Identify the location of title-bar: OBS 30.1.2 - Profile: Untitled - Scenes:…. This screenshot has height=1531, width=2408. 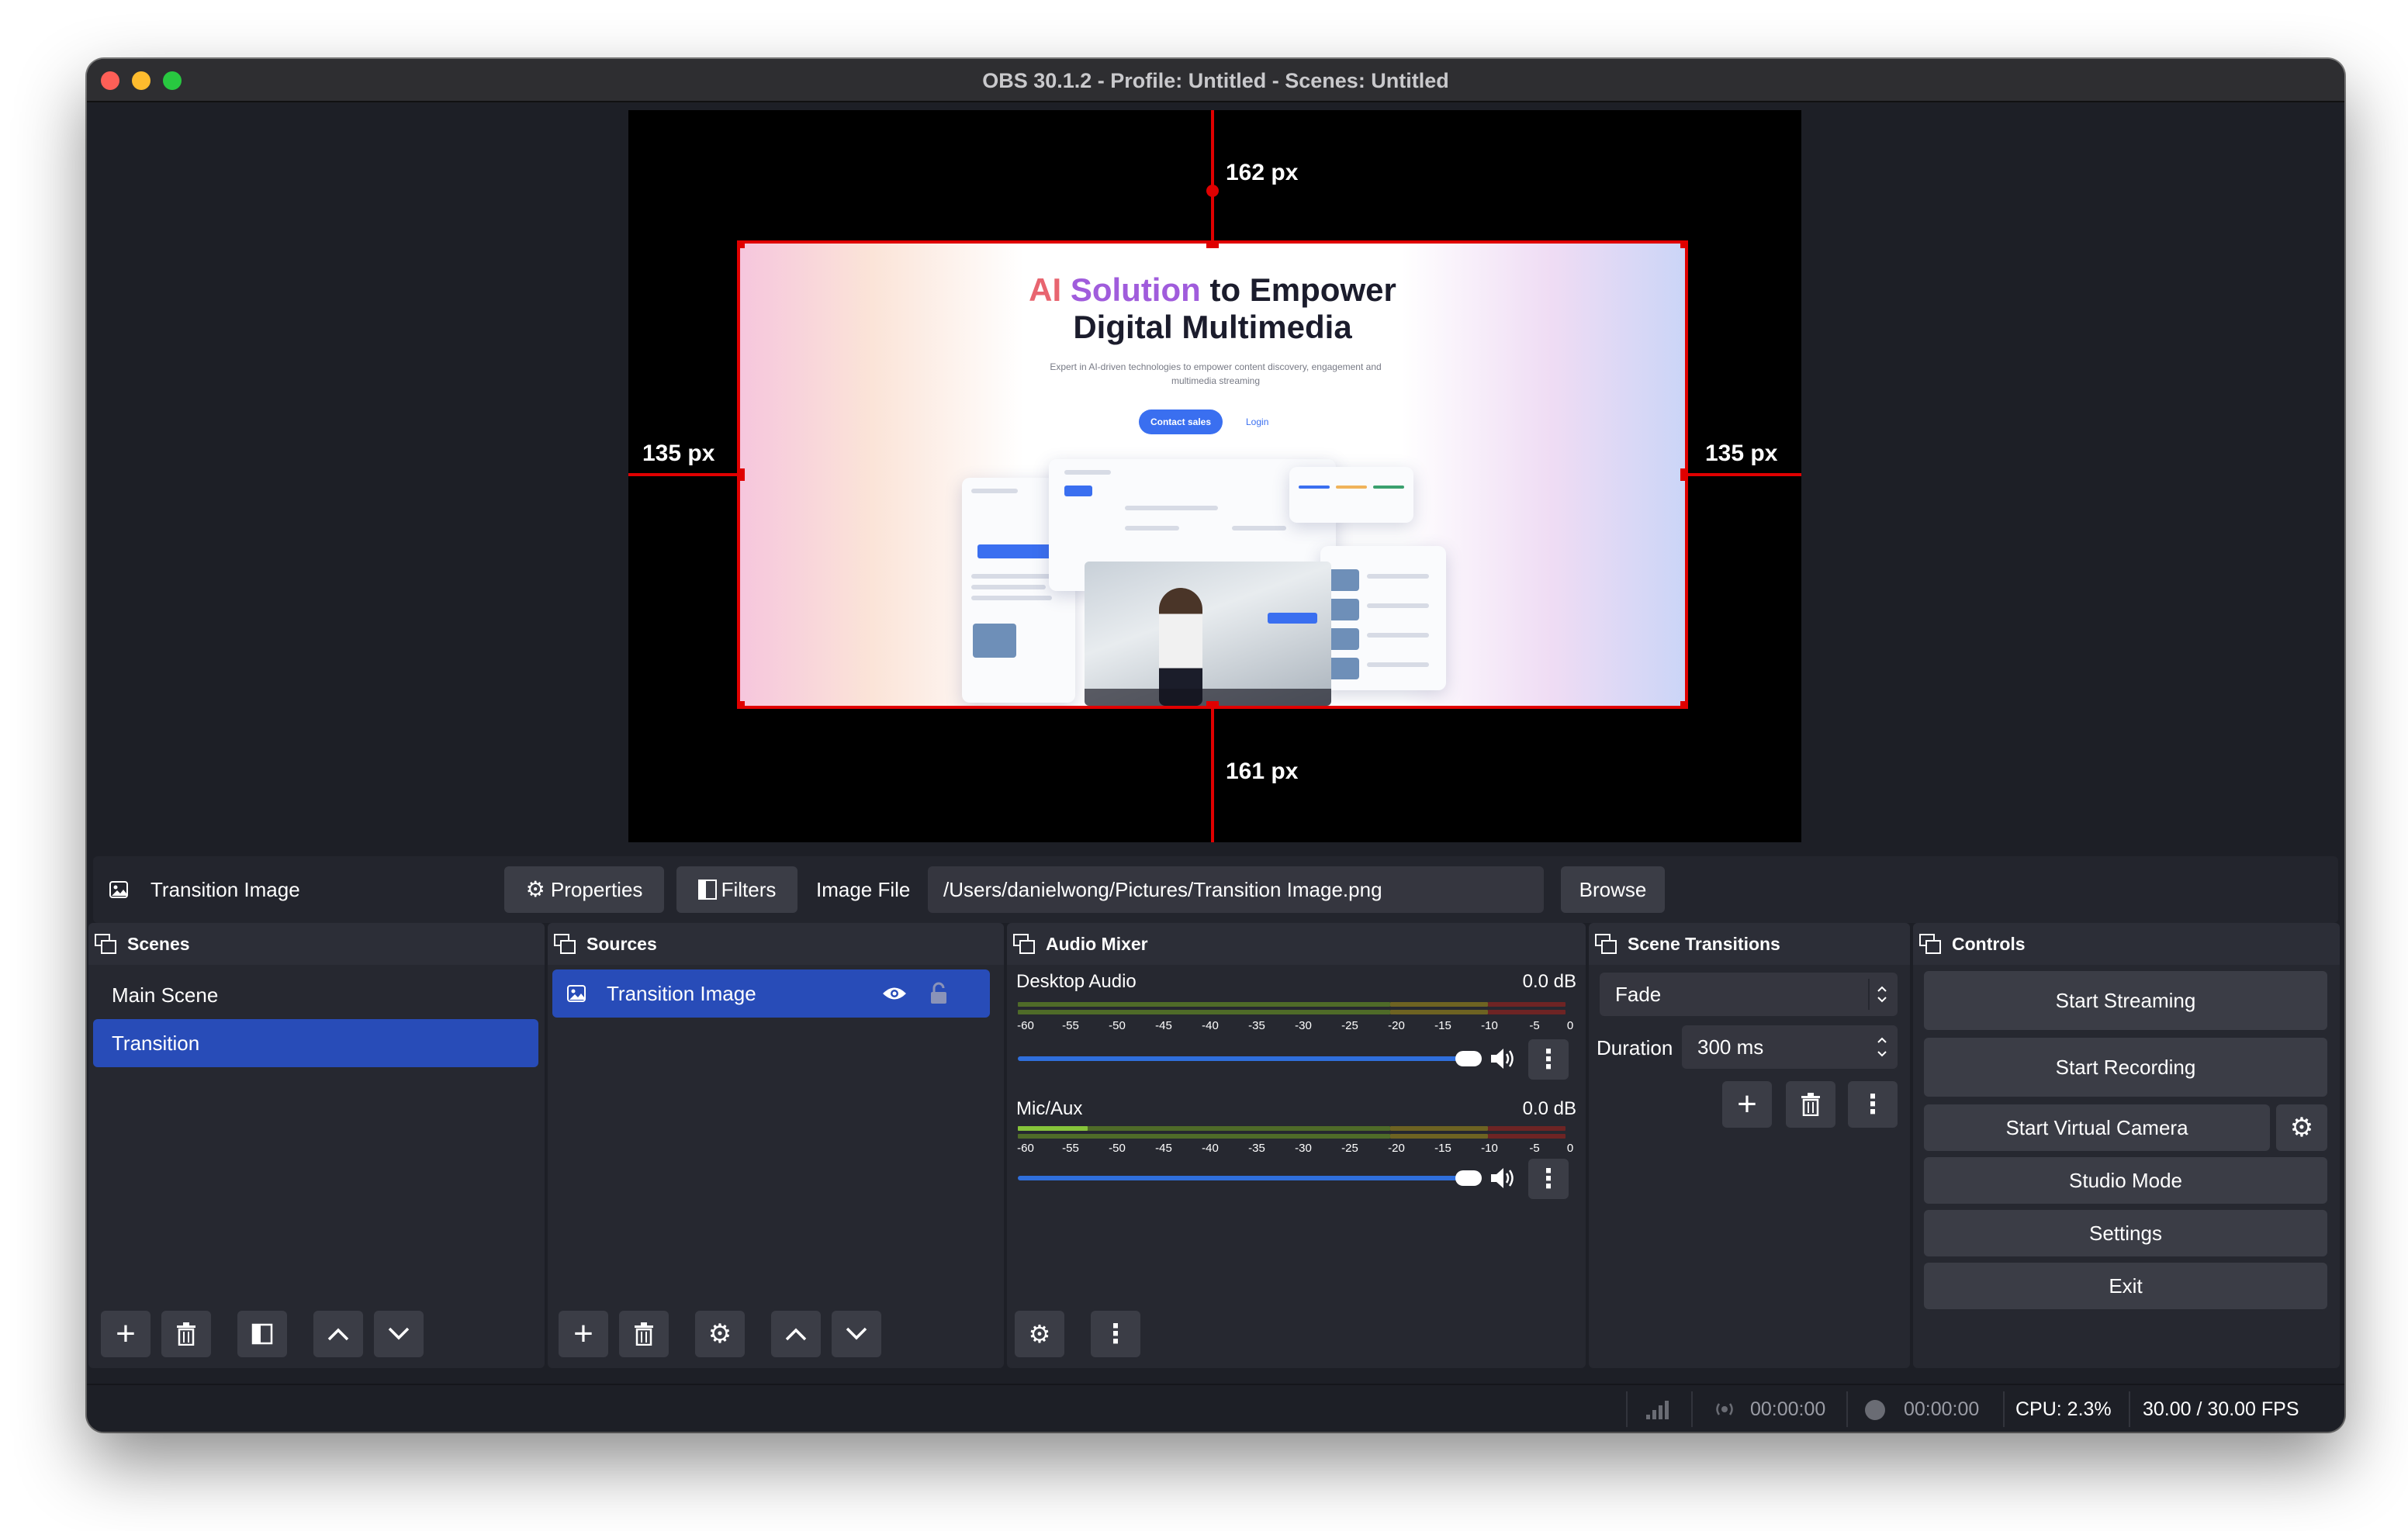
(1215, 80).